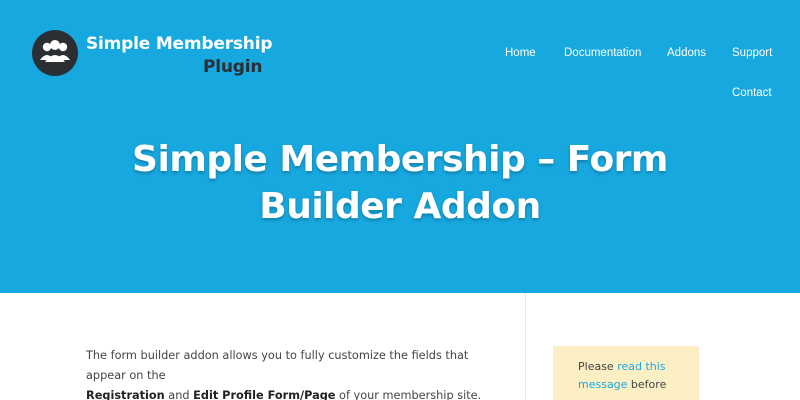 The image size is (800, 400). What do you see at coordinates (400, 183) in the screenshot?
I see `page-title: Simple Membership – Form Builder Addon` at bounding box center [400, 183].